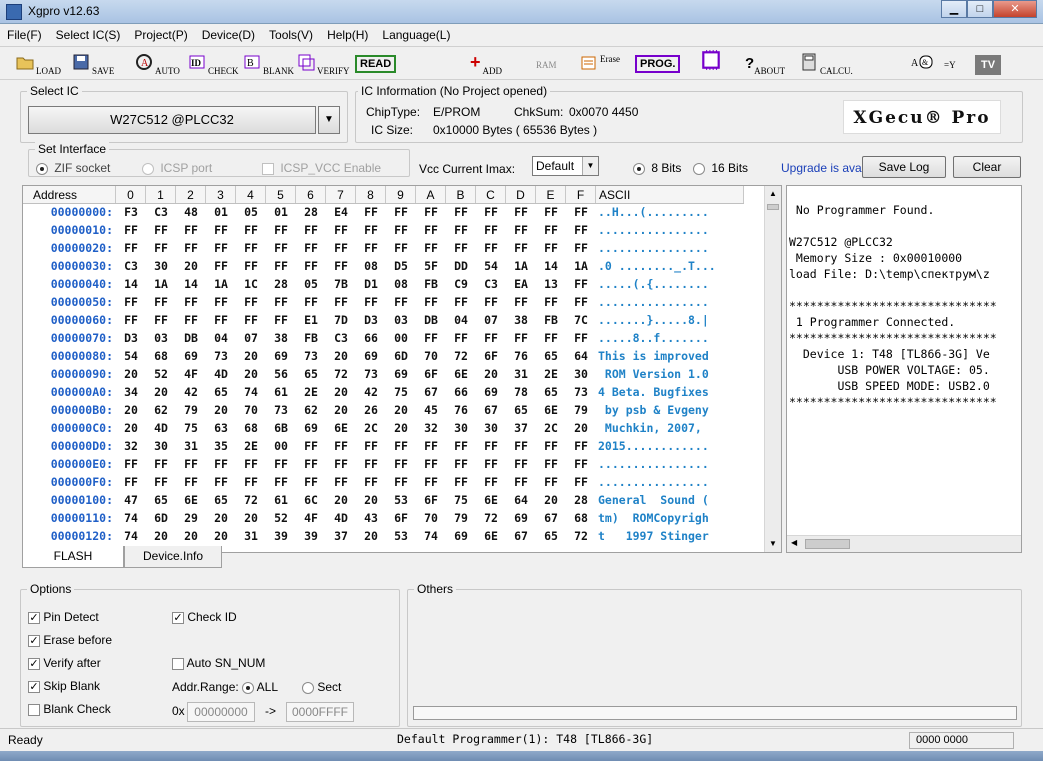 Image resolution: width=1043 pixels, height=761 pixels. I want to click on minimize-button: ▁, so click(954, 9).